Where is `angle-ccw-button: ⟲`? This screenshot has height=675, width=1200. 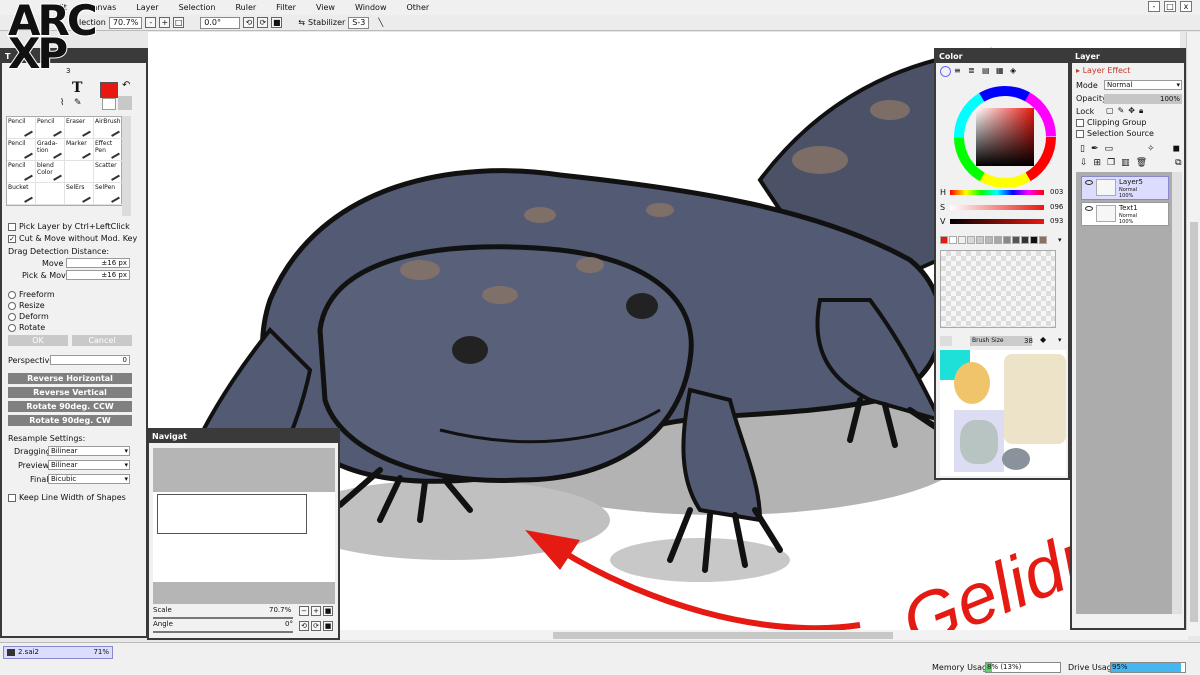
angle-ccw-button: ⟲ is located at coordinates (304, 626).